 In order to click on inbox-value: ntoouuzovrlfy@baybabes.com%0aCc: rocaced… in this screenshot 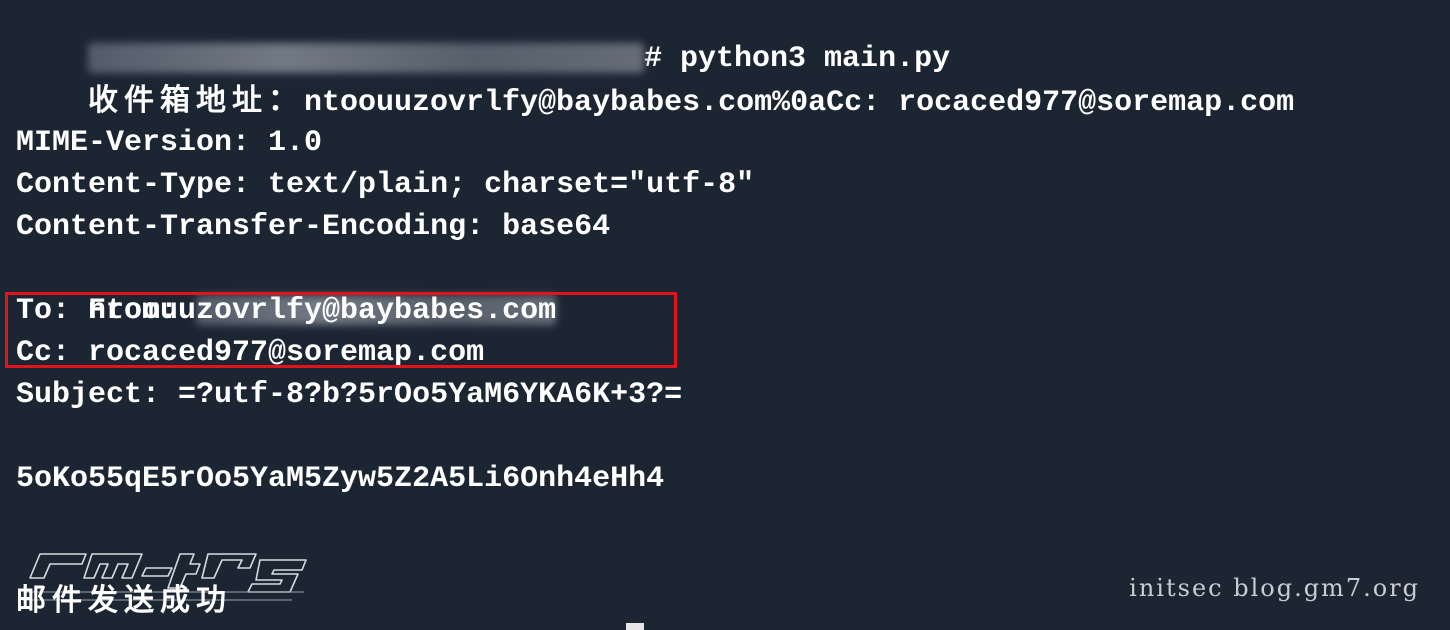, I will do `click(799, 103)`.